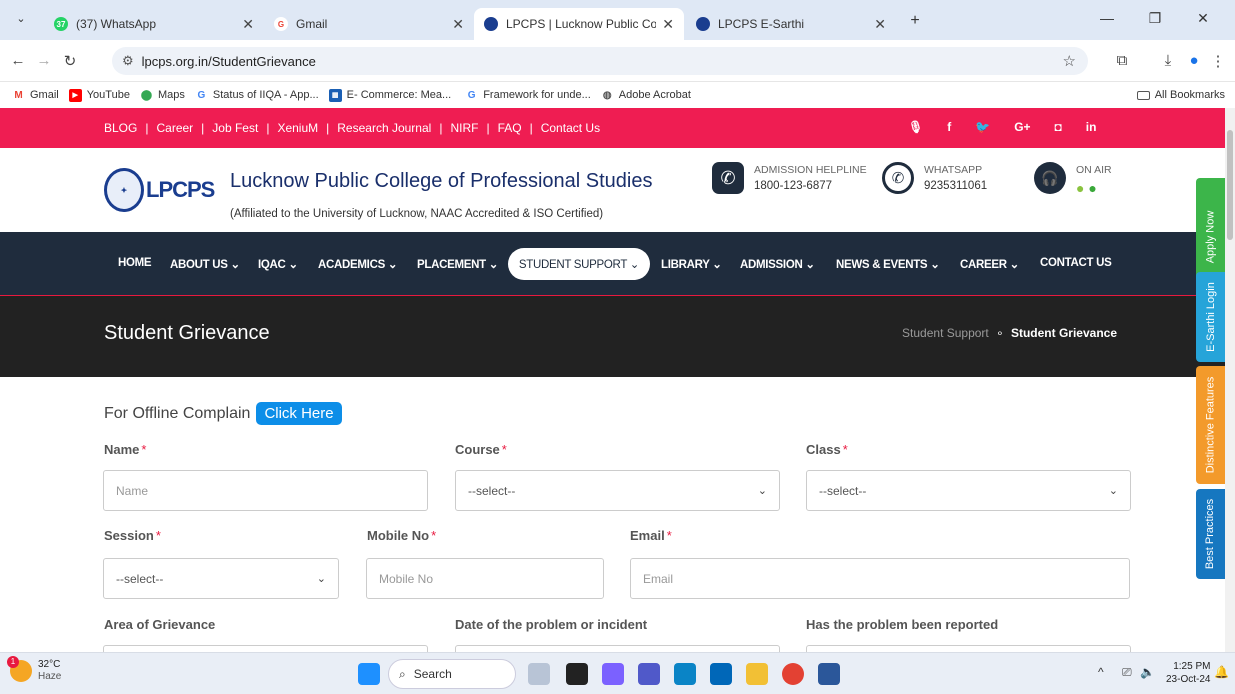 The width and height of the screenshot is (1235, 694). I want to click on link-career: Career, so click(174, 128).